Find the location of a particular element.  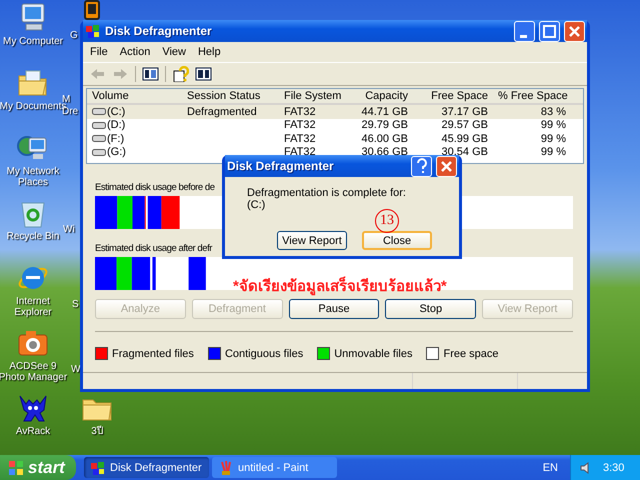

panel-icon is located at coordinates (150, 74).